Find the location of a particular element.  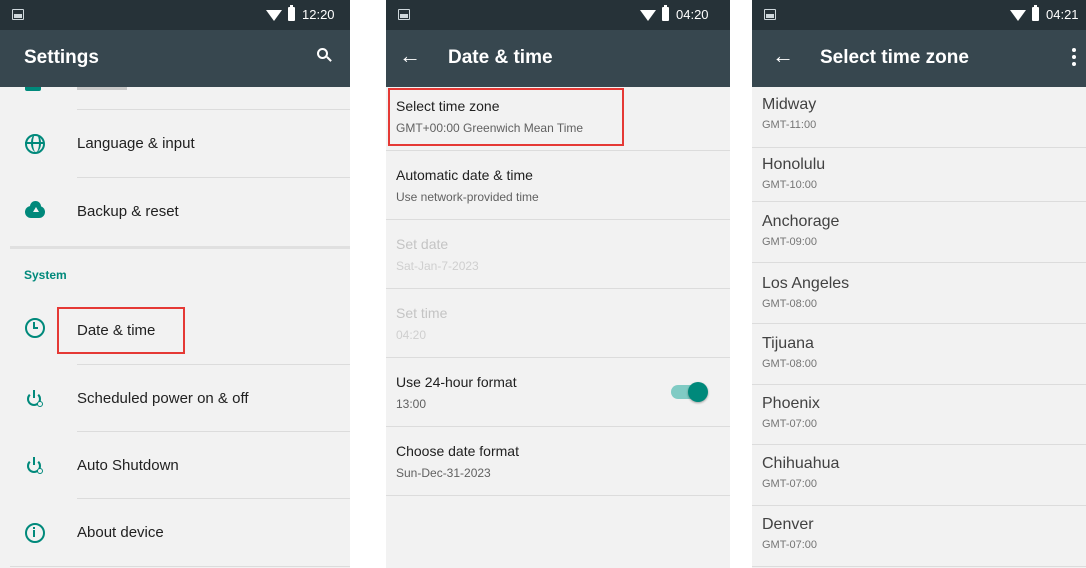

partial-item-icon is located at coordinates (33, 89).